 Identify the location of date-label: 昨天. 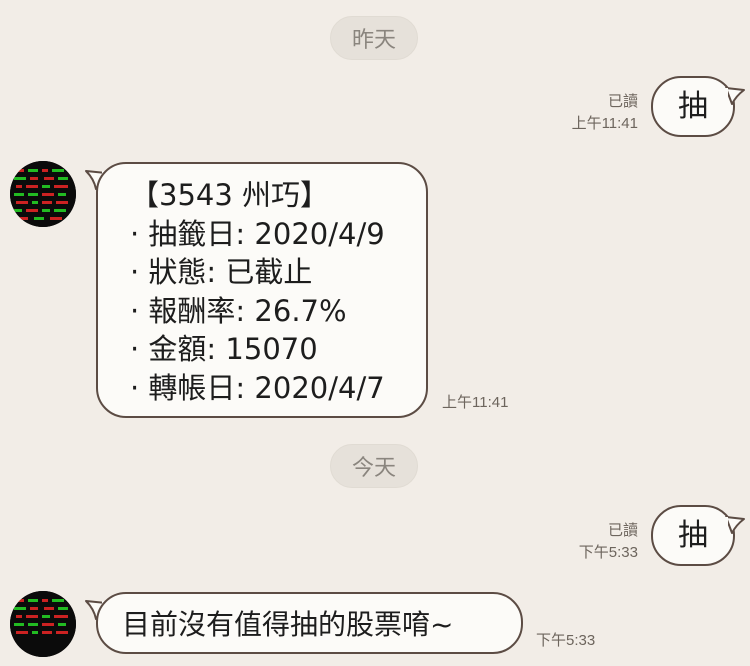
(373, 40).